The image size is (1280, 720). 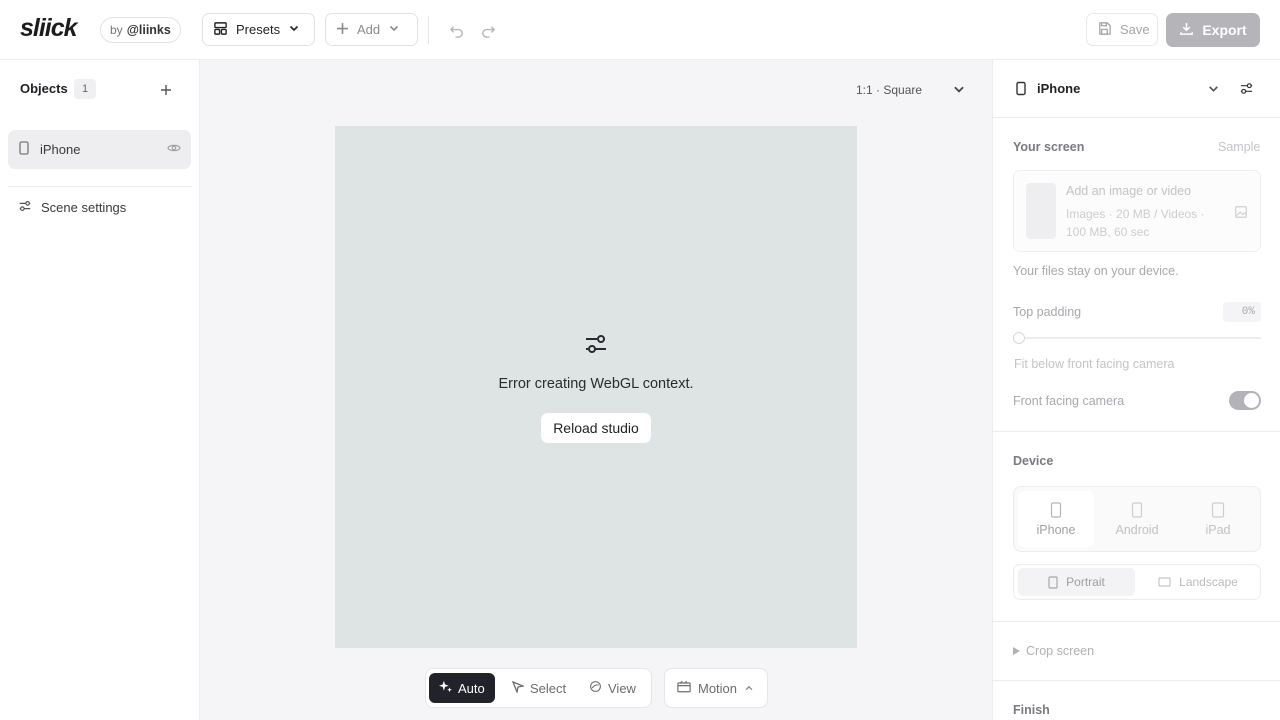 I want to click on motion-button: Motion, so click(x=716, y=688).